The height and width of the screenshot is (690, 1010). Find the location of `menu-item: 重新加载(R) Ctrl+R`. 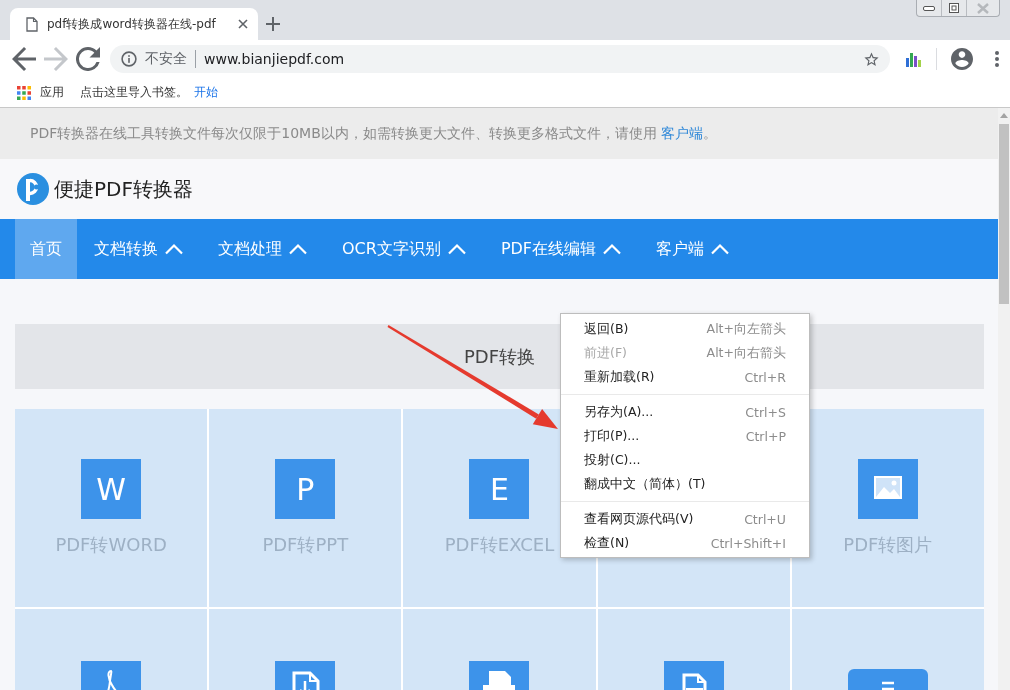

menu-item: 重新加载(R) Ctrl+R is located at coordinates (685, 377).